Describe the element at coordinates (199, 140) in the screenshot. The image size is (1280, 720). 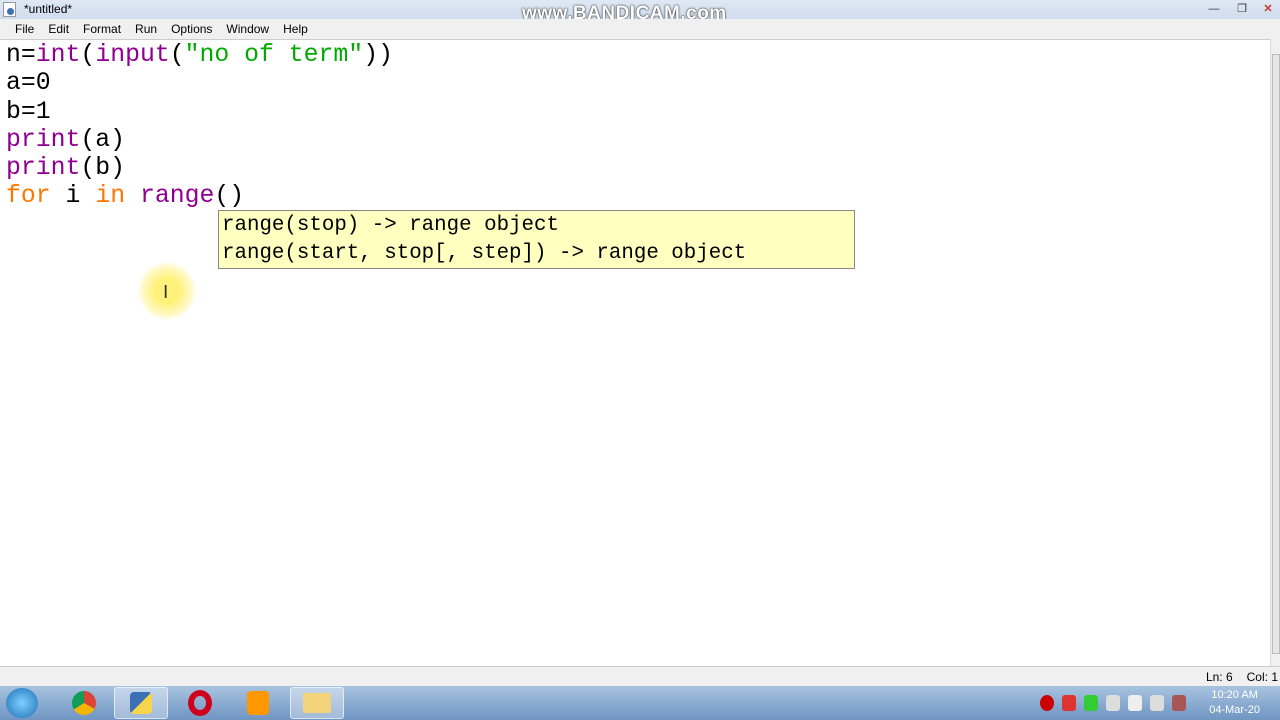
I see `code-line: print(a)` at that location.